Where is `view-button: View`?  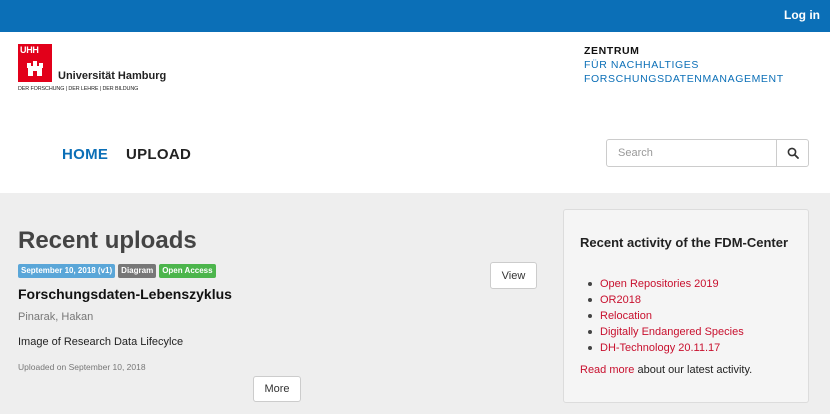 view-button: View is located at coordinates (513, 275).